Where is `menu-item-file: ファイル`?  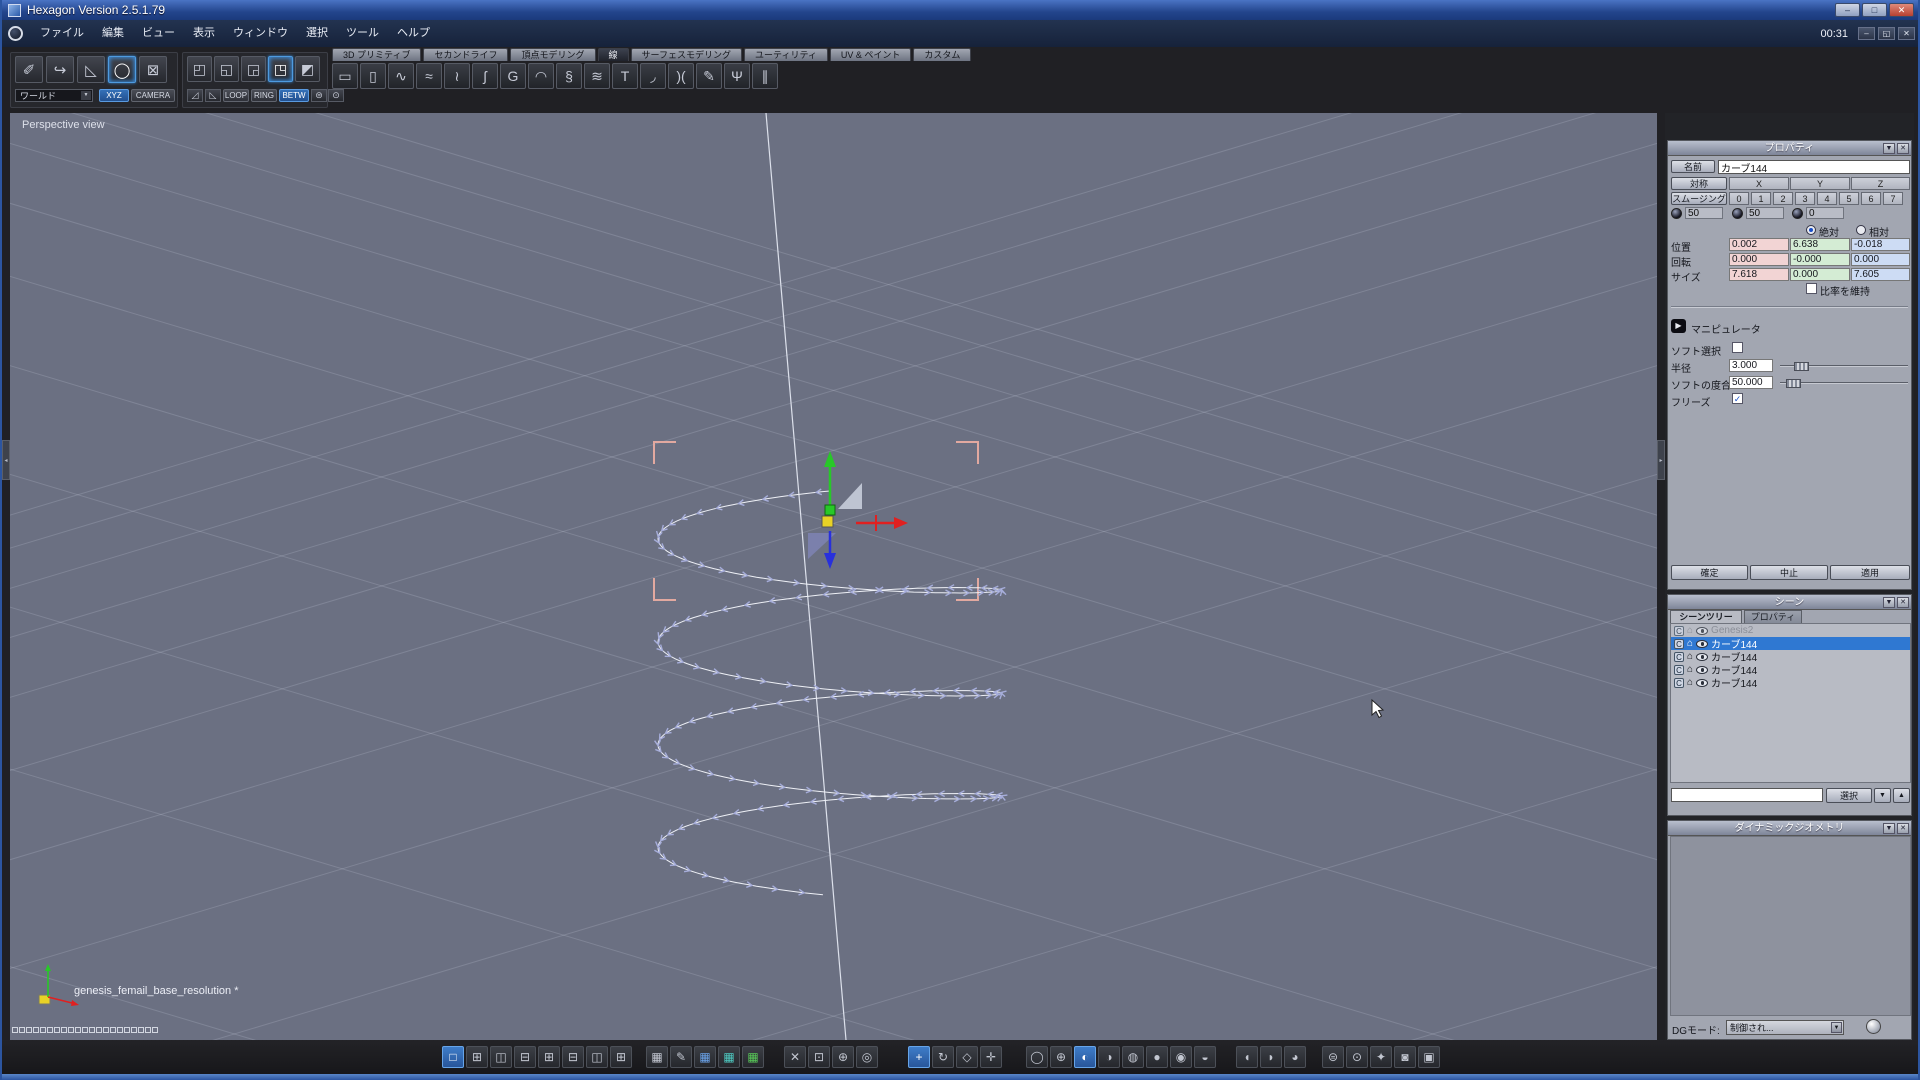 menu-item-file: ファイル is located at coordinates (62, 33).